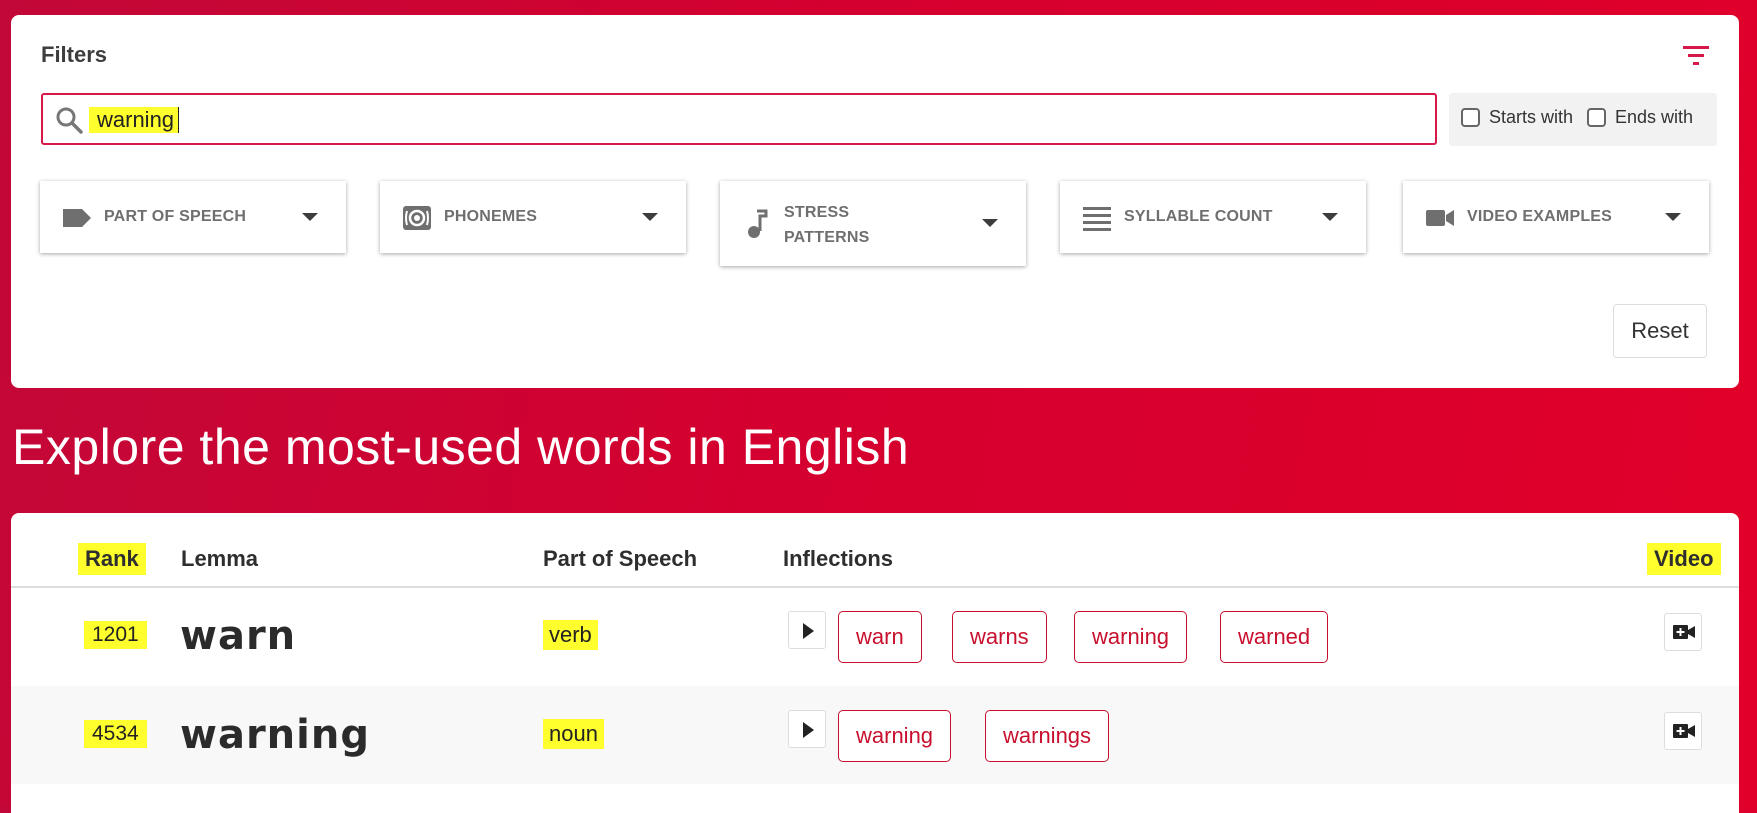  What do you see at coordinates (275, 735) in the screenshot?
I see `row-lemma: warning` at bounding box center [275, 735].